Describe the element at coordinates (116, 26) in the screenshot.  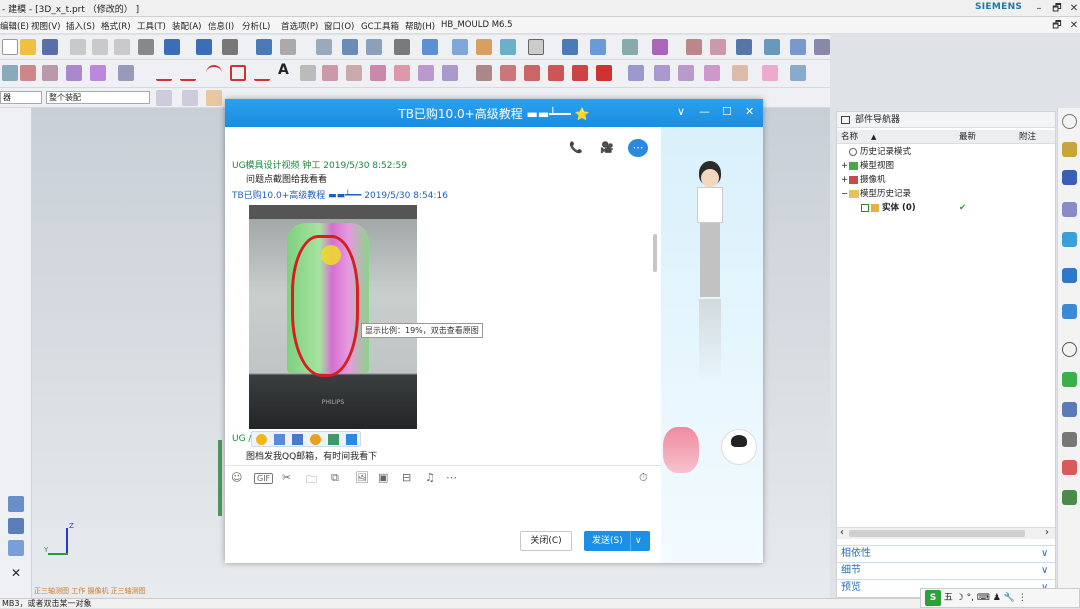
I see `menu-format: 格式(R)` at that location.